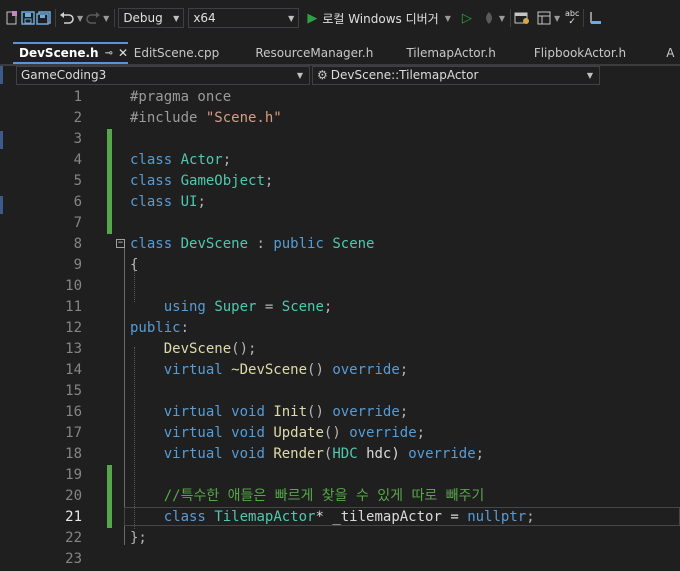 The width and height of the screenshot is (680, 571). I want to click on line-number: 9, so click(77, 265).